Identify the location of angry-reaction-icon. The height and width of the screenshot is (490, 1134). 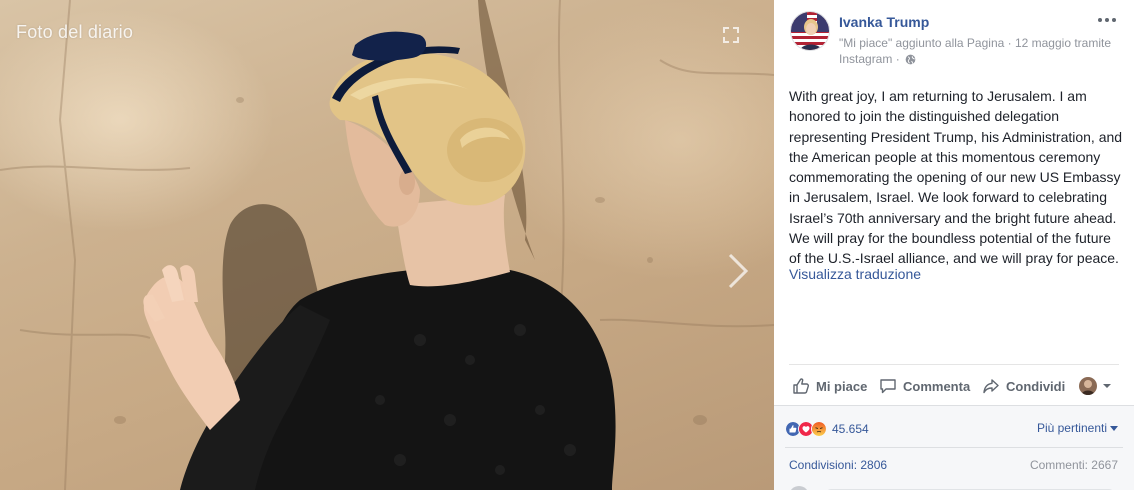
(819, 429).